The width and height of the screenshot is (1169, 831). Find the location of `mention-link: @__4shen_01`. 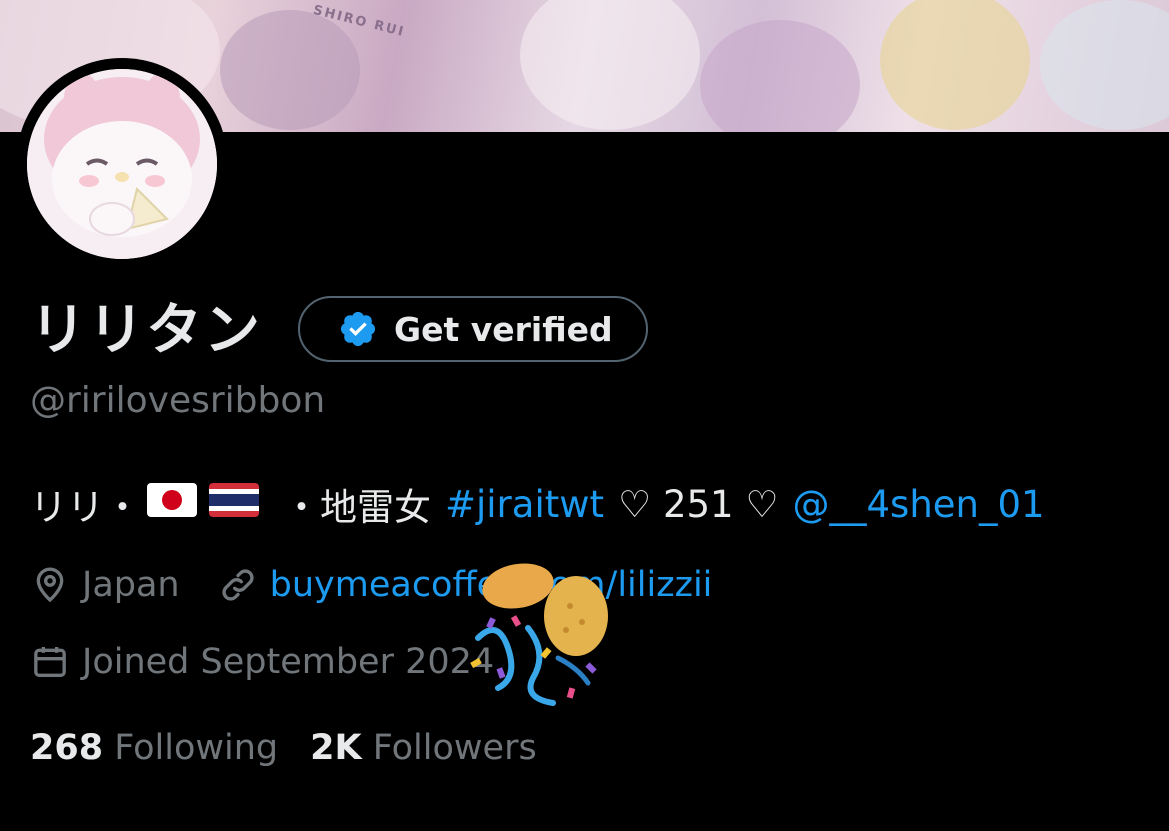

mention-link: @__4shen_01 is located at coordinates (919, 504).